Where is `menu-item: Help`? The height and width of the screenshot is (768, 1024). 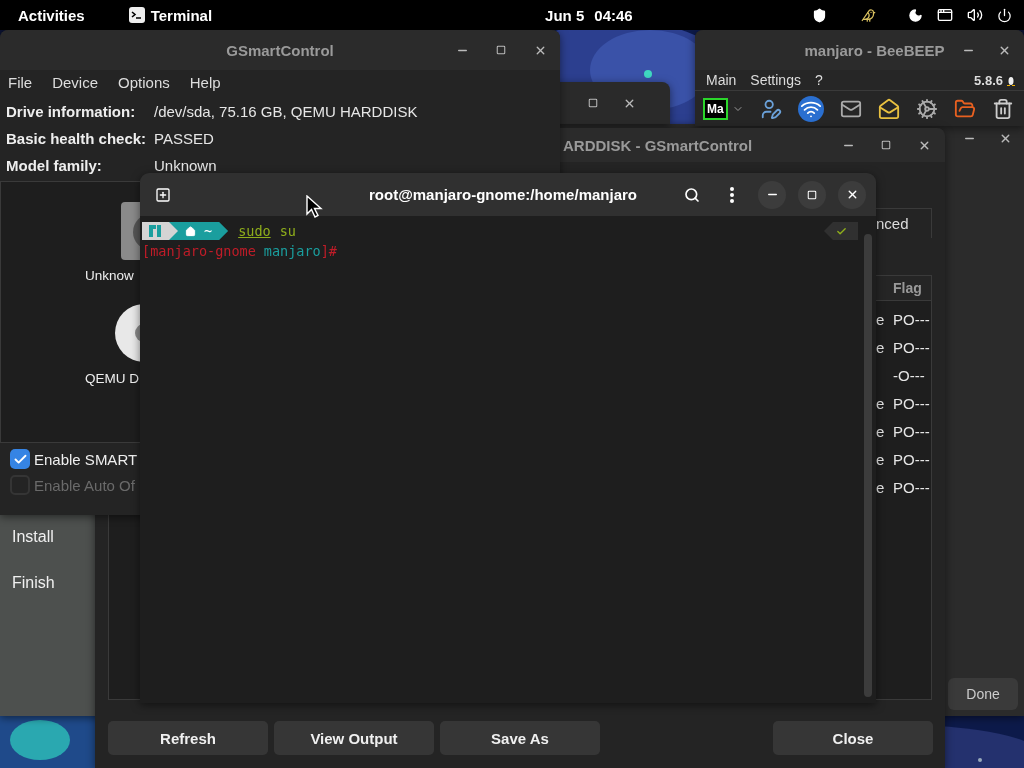
menu-item: Help is located at coordinates (205, 82).